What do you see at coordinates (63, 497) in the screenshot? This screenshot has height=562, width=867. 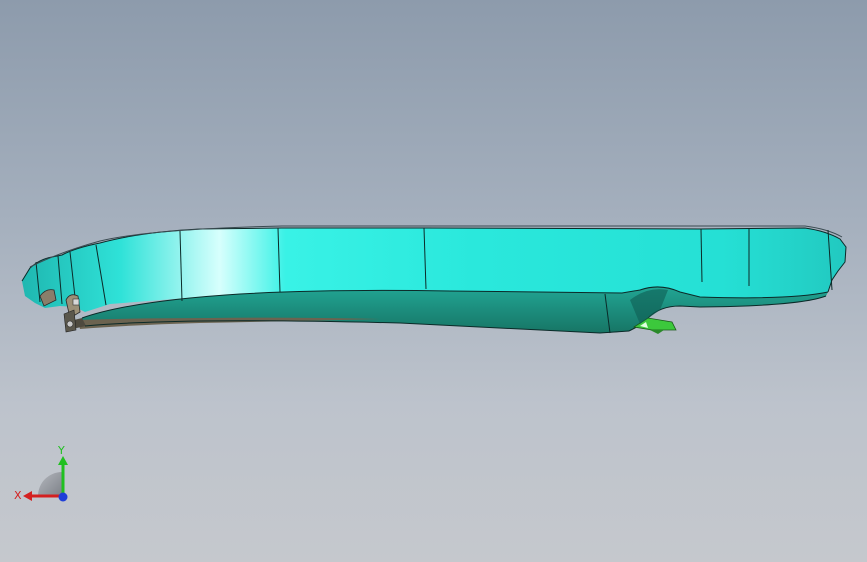 I see `z-axis-dot` at bounding box center [63, 497].